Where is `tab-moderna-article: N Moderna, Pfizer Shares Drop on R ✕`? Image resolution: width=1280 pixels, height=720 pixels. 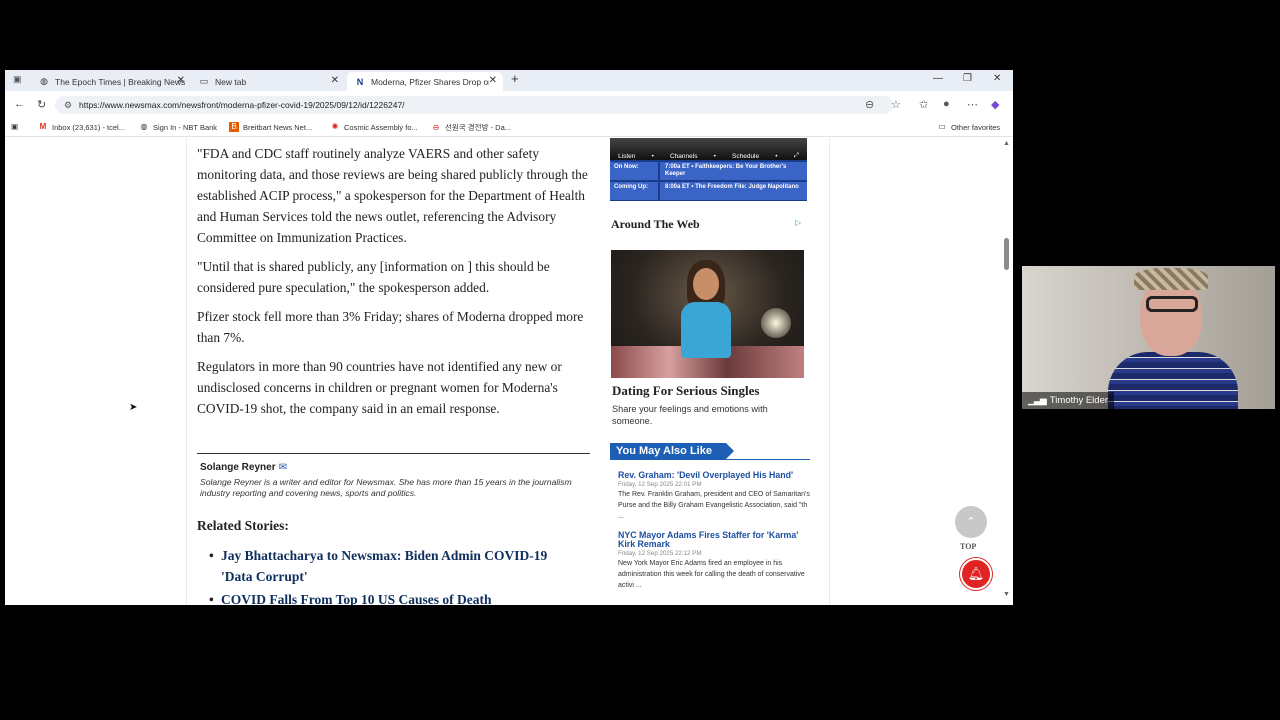 tab-moderna-article: N Moderna, Pfizer Shares Drop on R ✕ is located at coordinates (425, 81).